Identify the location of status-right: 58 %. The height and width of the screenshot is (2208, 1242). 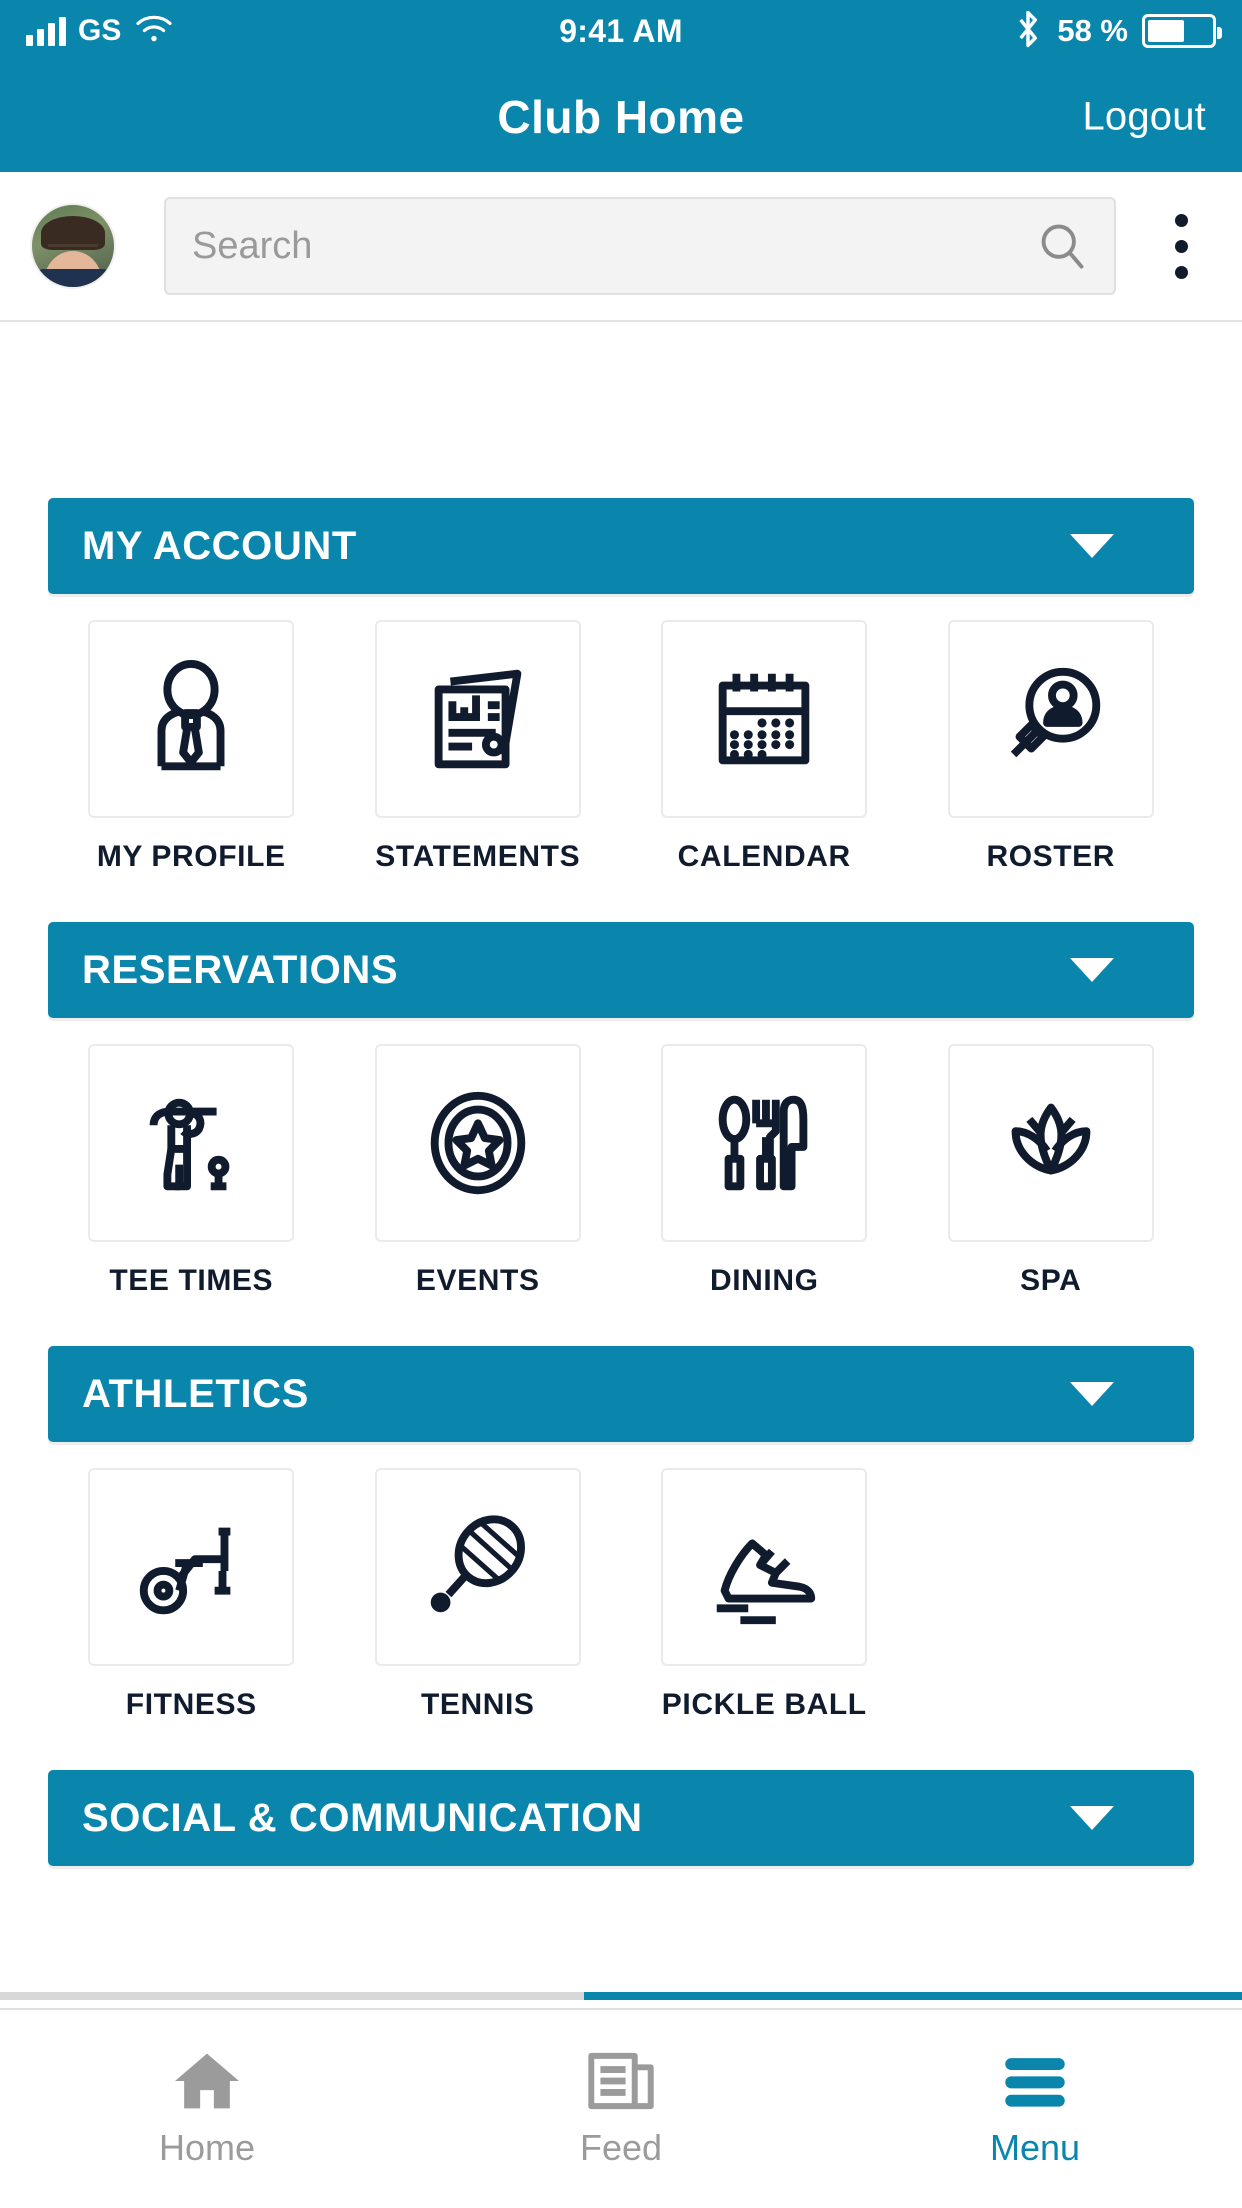
(1117, 31).